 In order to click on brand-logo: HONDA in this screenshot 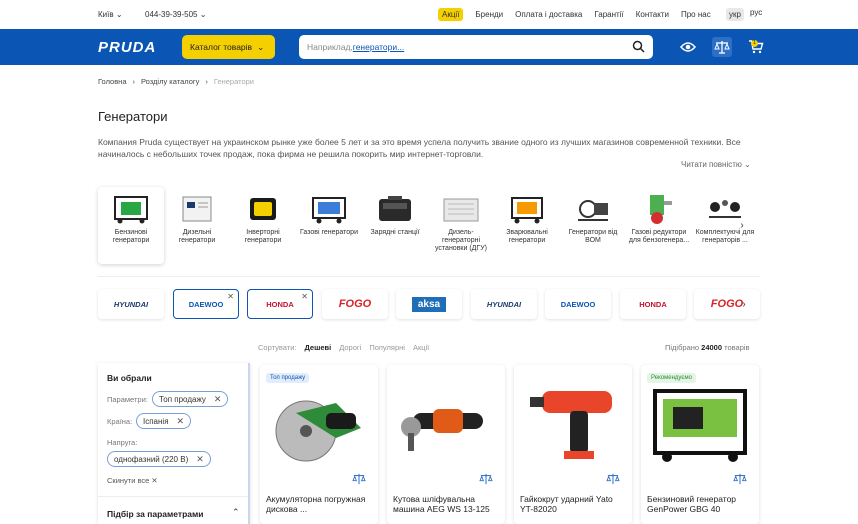, I will do `click(653, 304)`.